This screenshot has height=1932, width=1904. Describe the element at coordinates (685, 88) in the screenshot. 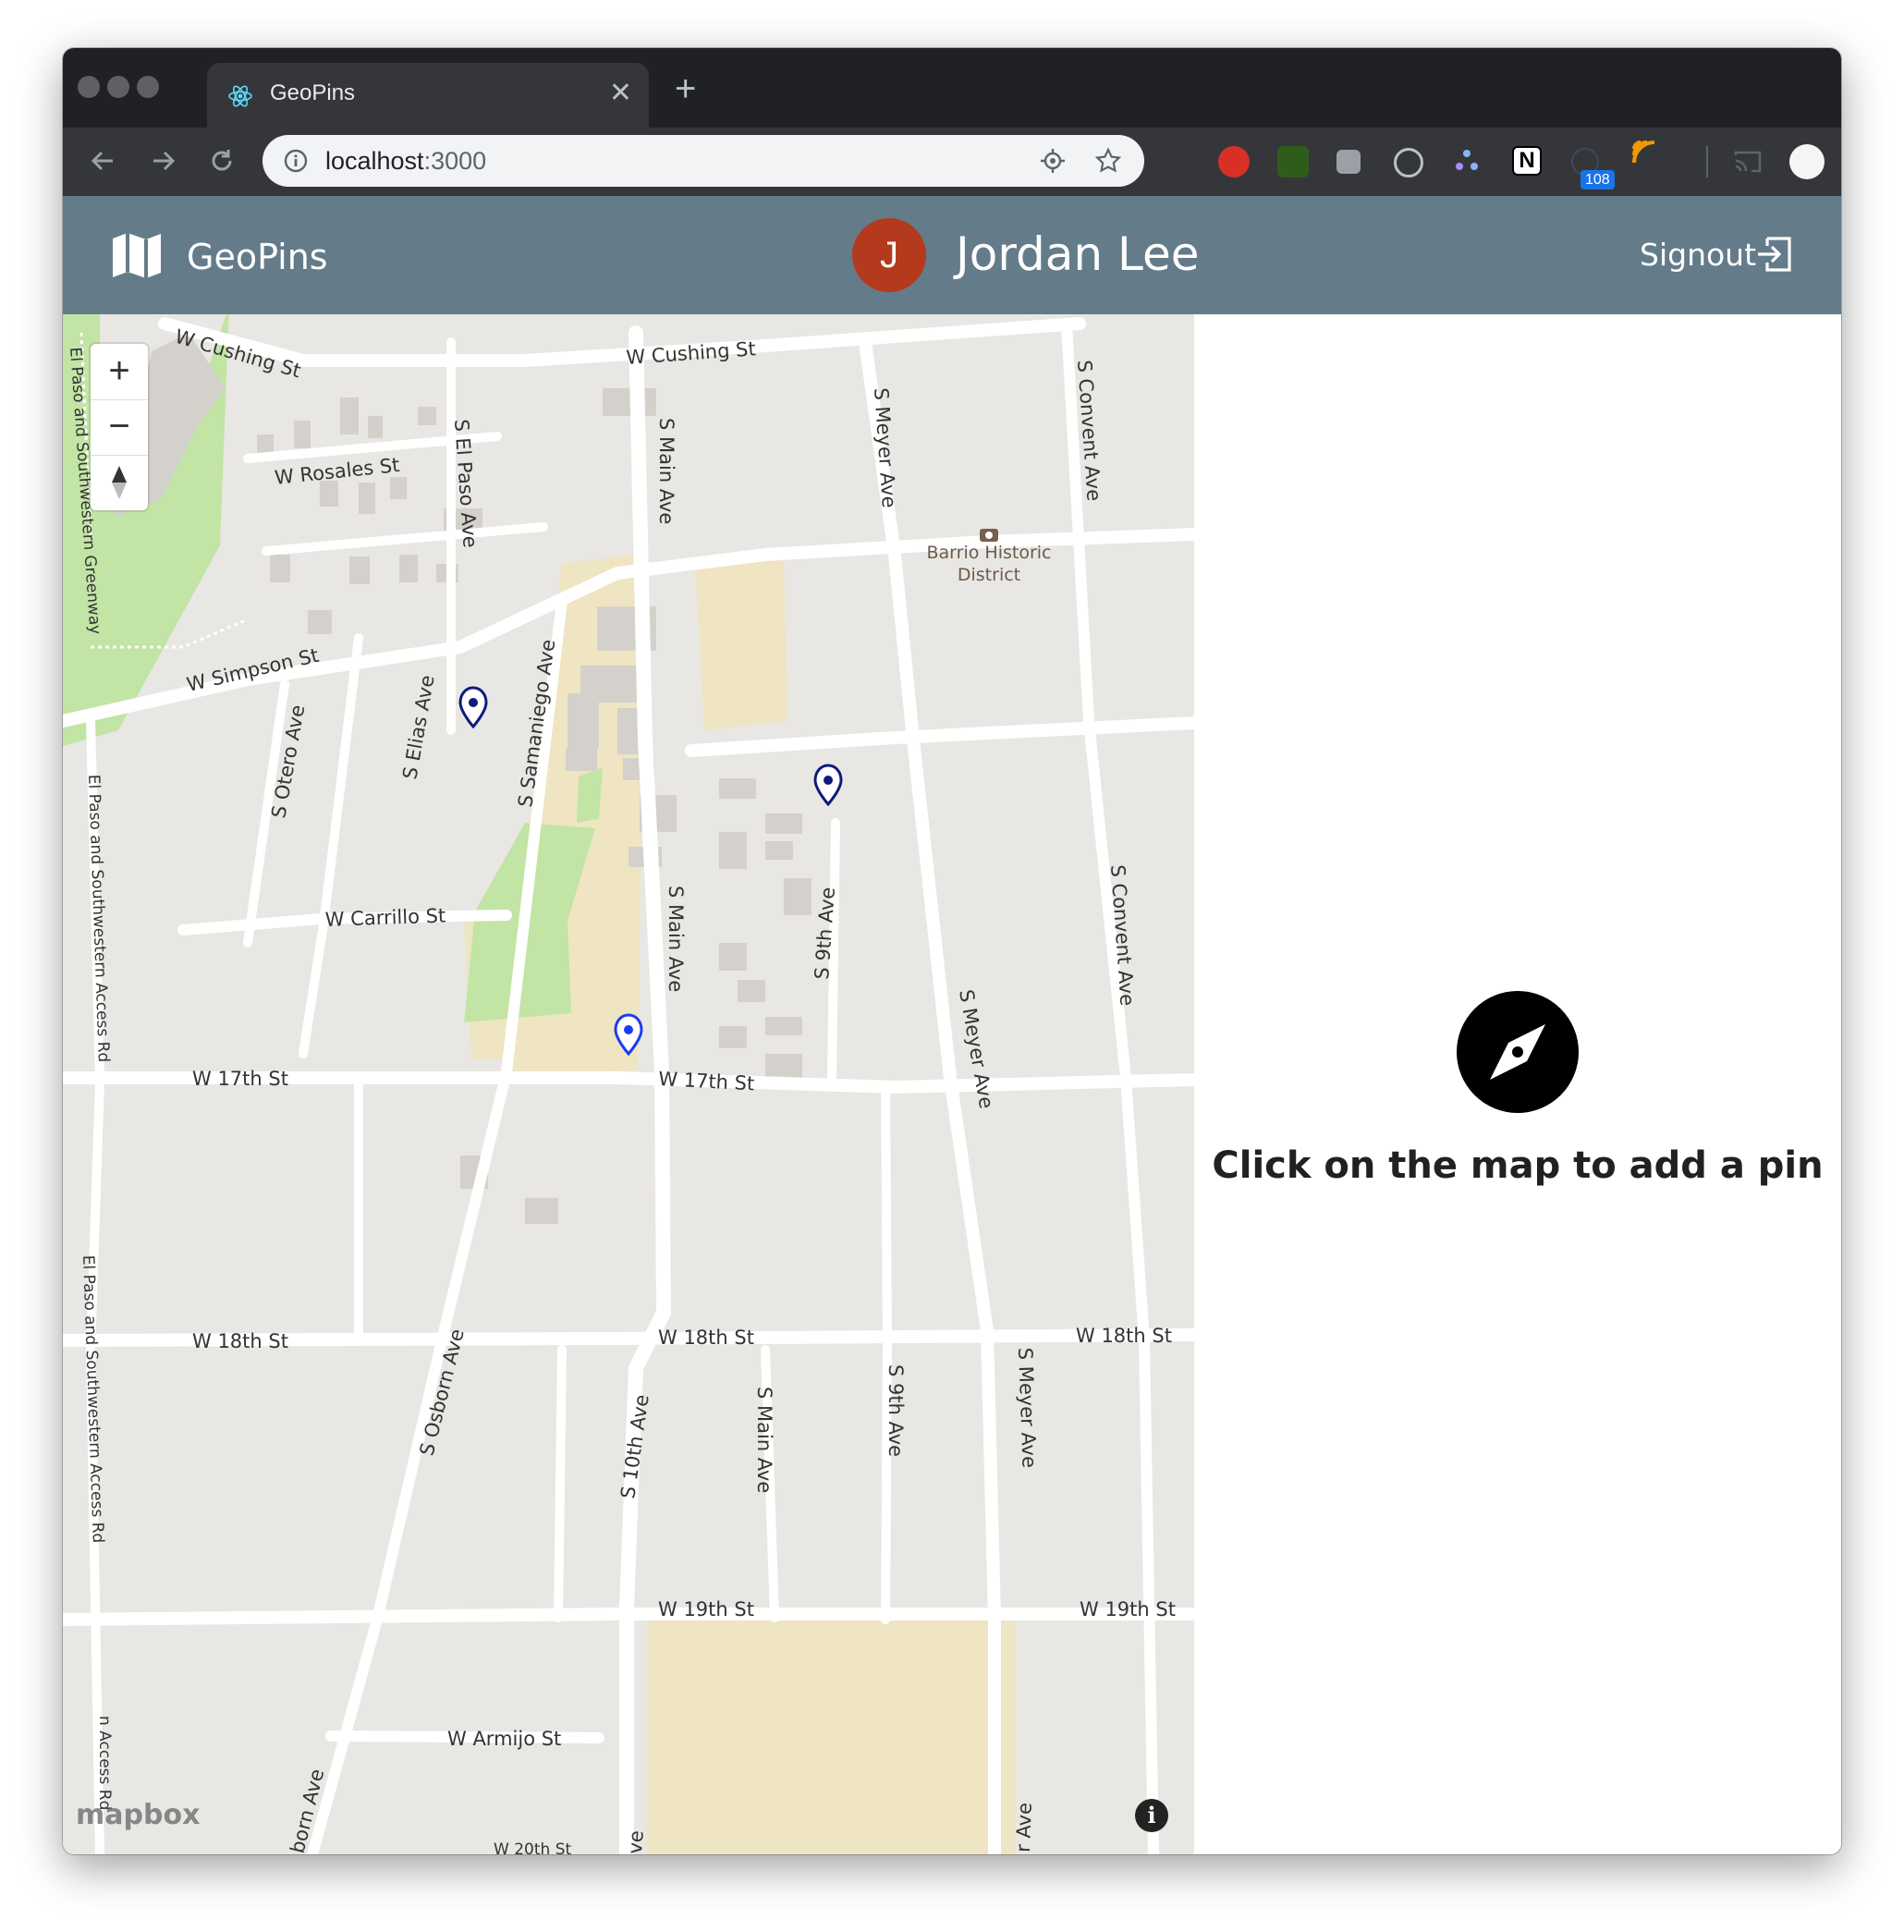

I see `new-tab-button: +` at that location.